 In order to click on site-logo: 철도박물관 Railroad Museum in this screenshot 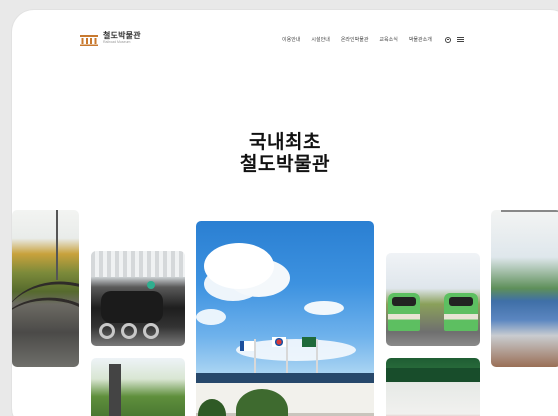, I will do `click(110, 38)`.